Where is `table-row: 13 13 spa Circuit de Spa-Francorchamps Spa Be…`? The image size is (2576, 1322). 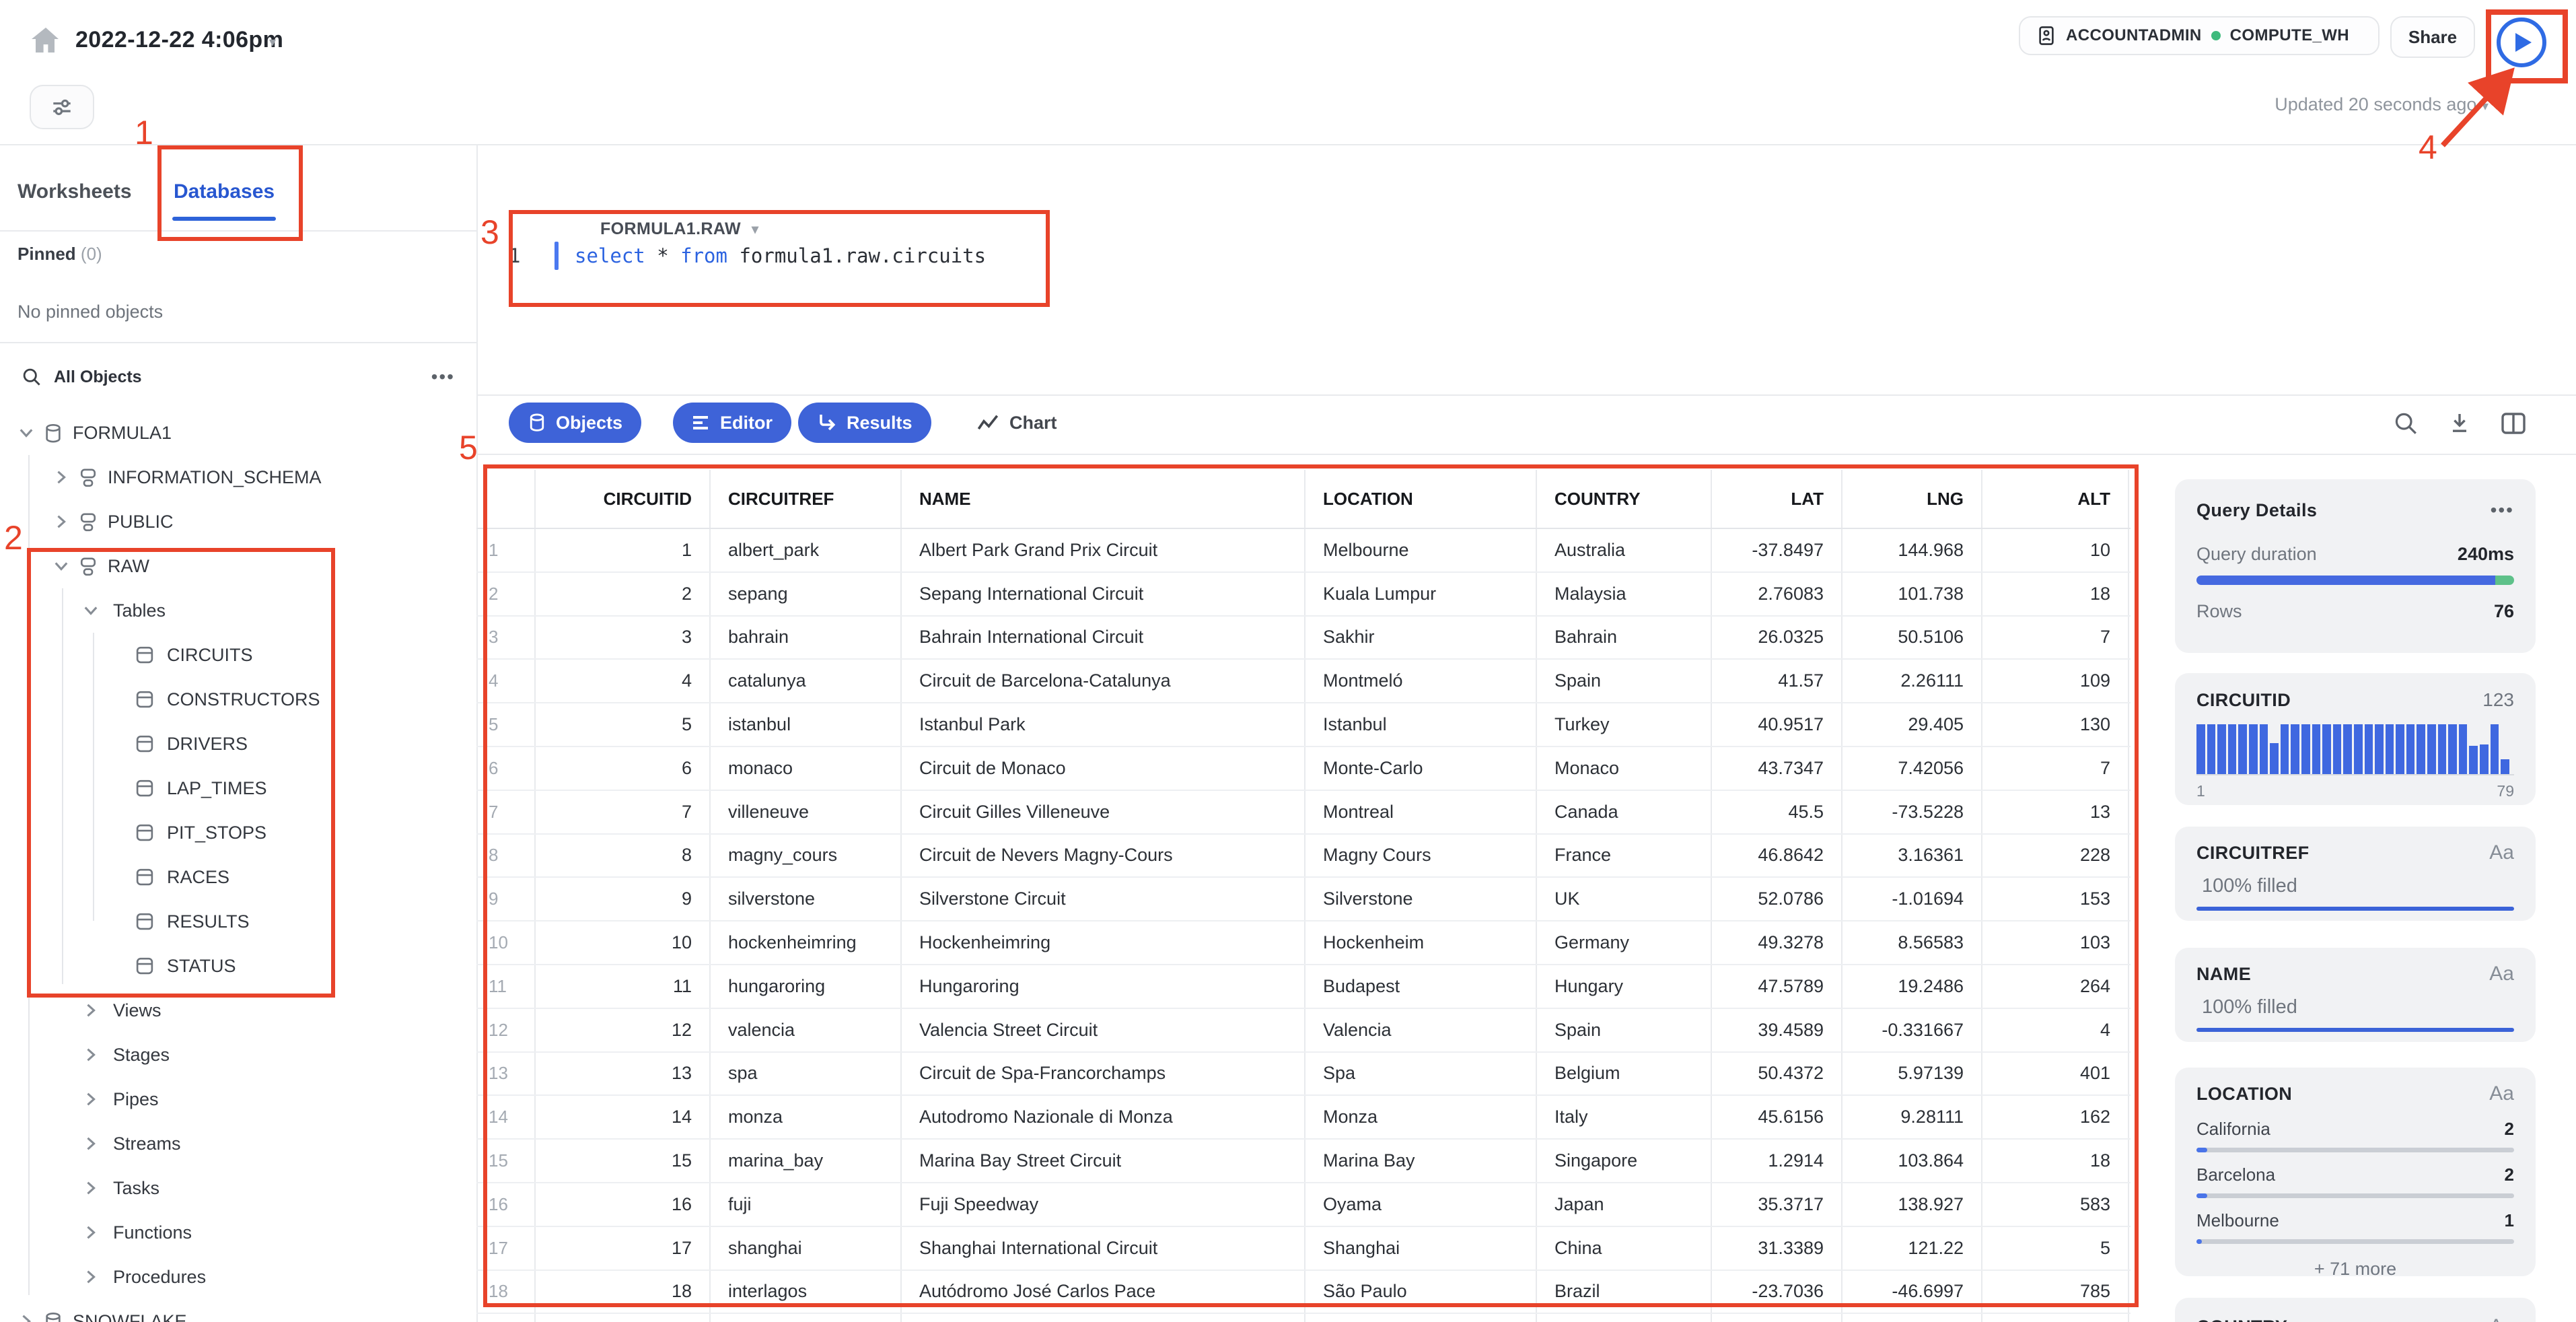 table-row: 13 13 spa Circuit de Spa-Francorchamps Spa Be… is located at coordinates (1303, 1074).